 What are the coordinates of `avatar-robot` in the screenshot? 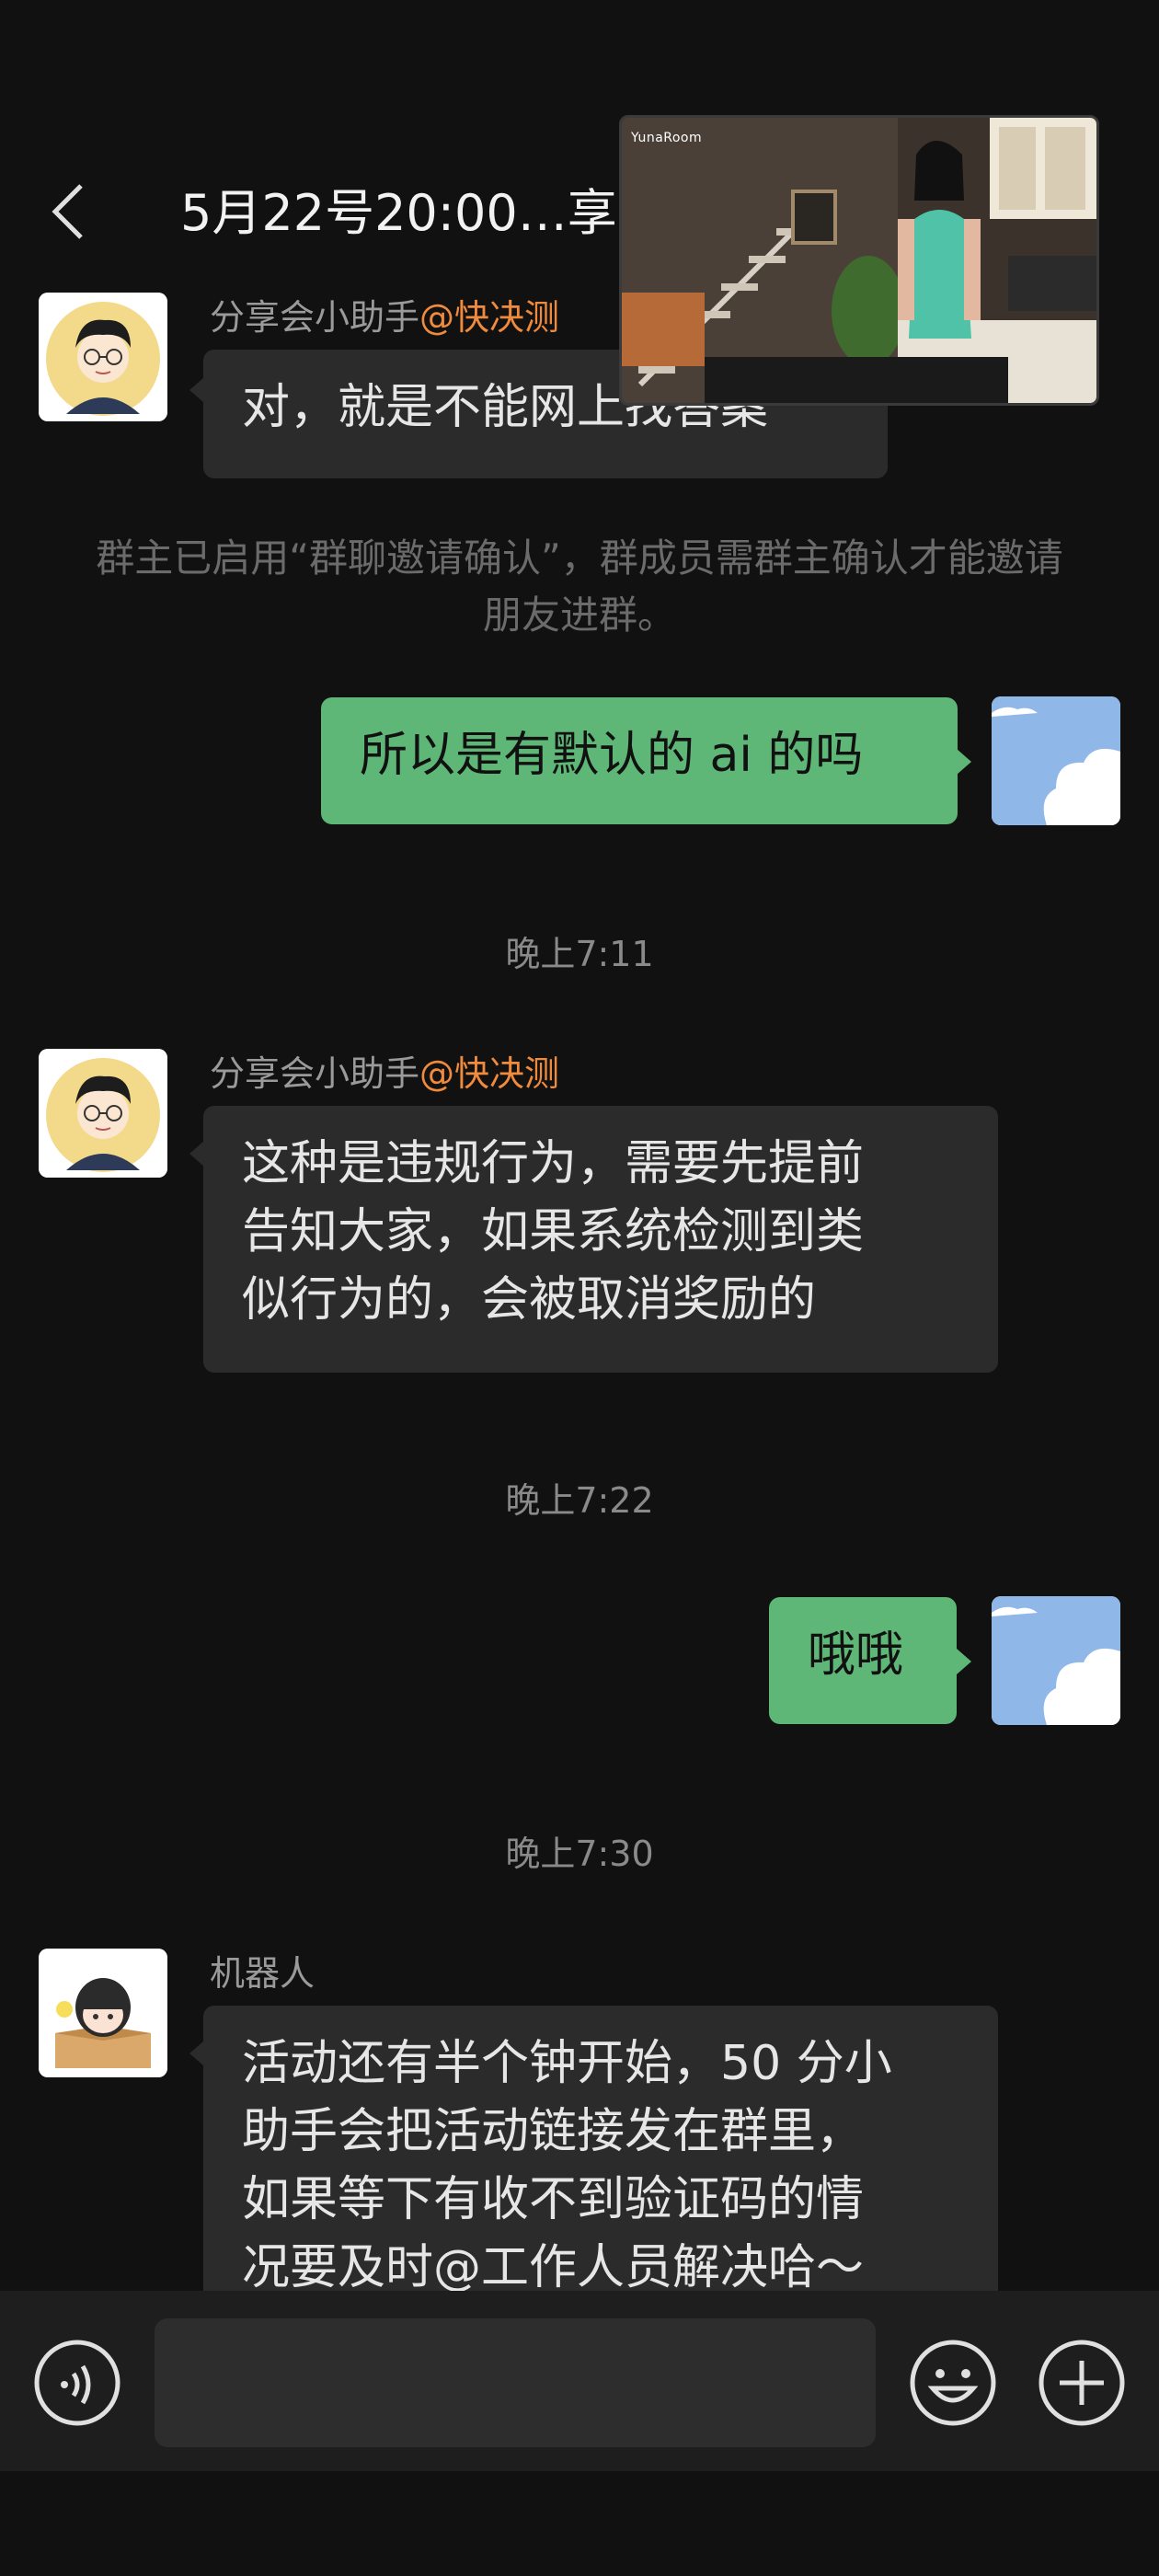 It's located at (103, 2013).